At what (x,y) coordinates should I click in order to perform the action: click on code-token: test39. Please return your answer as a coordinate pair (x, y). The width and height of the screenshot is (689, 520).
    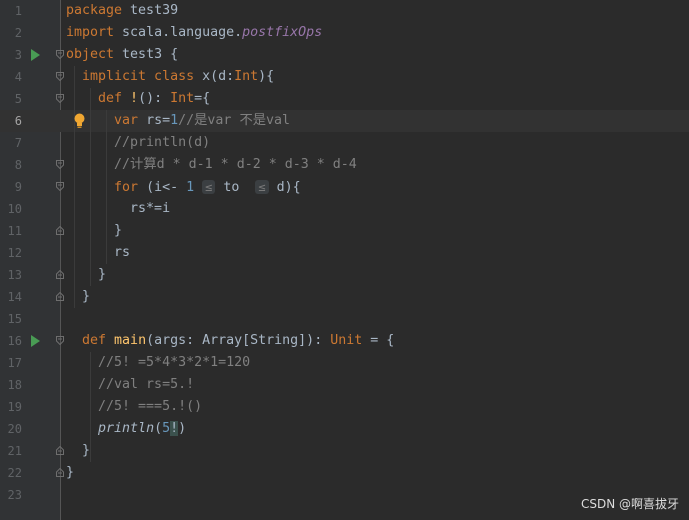
    Looking at the image, I should click on (154, 10).